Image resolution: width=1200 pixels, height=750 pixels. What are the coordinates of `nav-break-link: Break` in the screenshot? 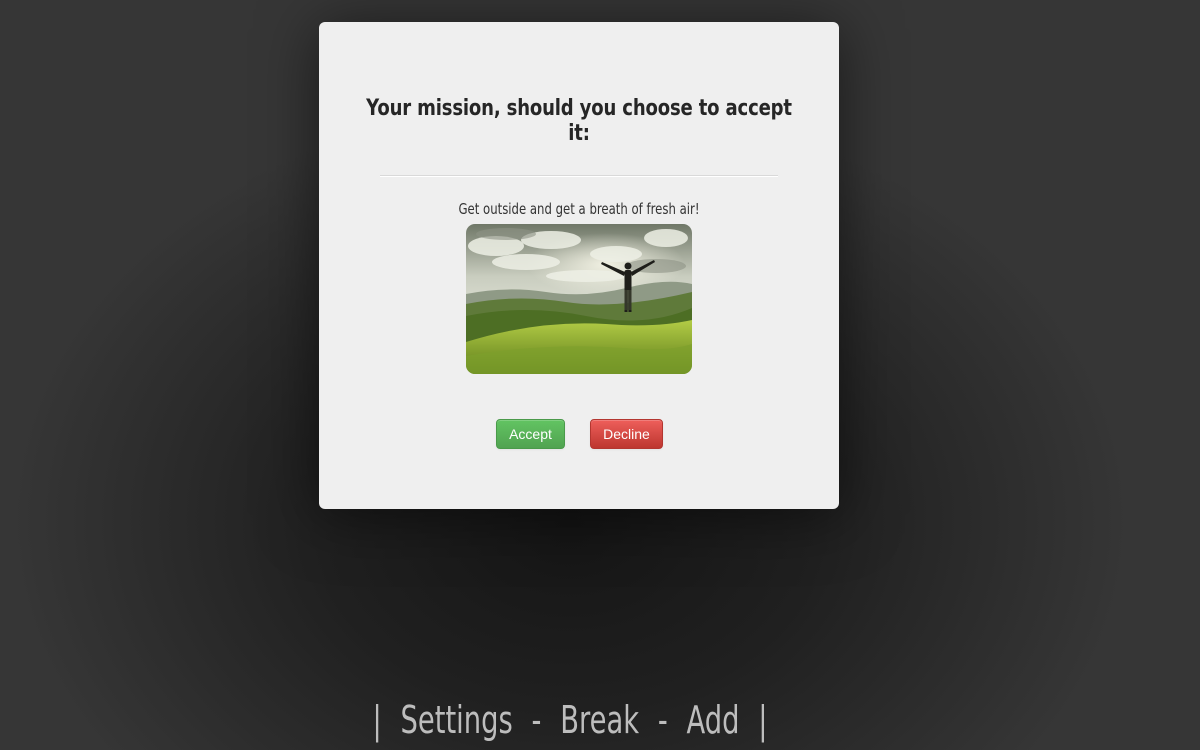 It's located at (599, 720).